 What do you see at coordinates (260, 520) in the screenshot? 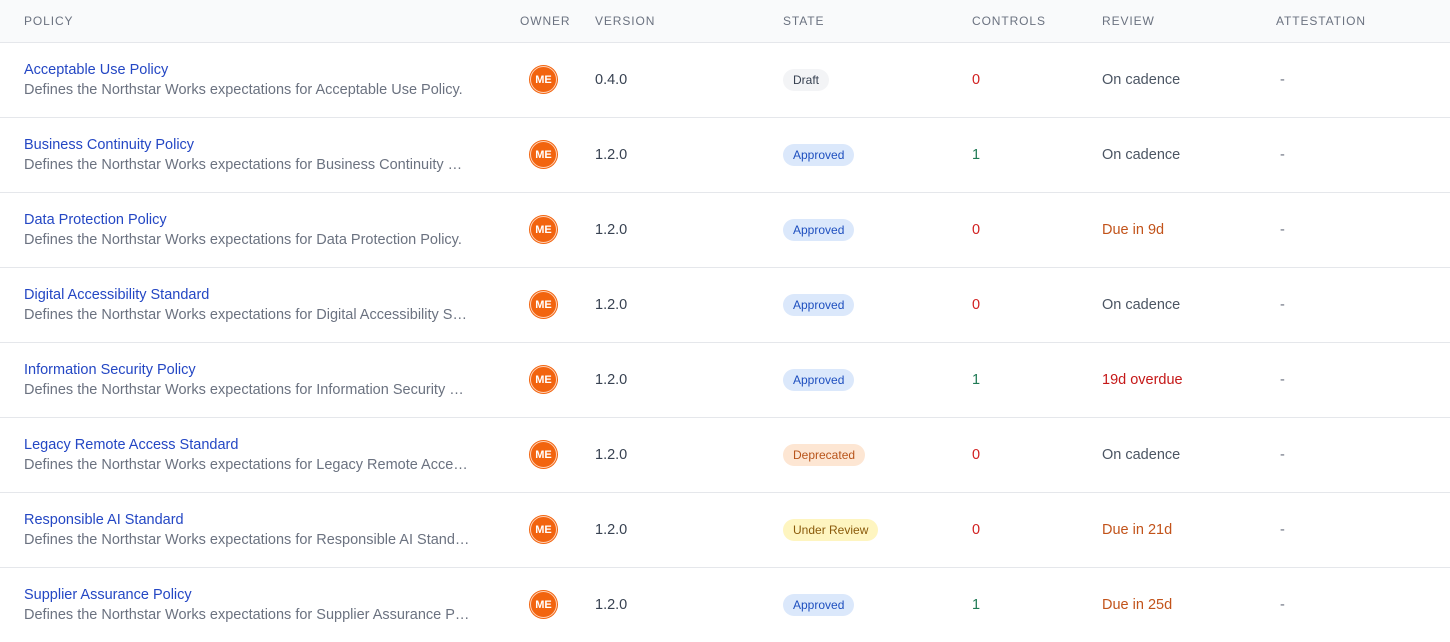
I see `policy-name-link: Responsible AI Standard` at bounding box center [260, 520].